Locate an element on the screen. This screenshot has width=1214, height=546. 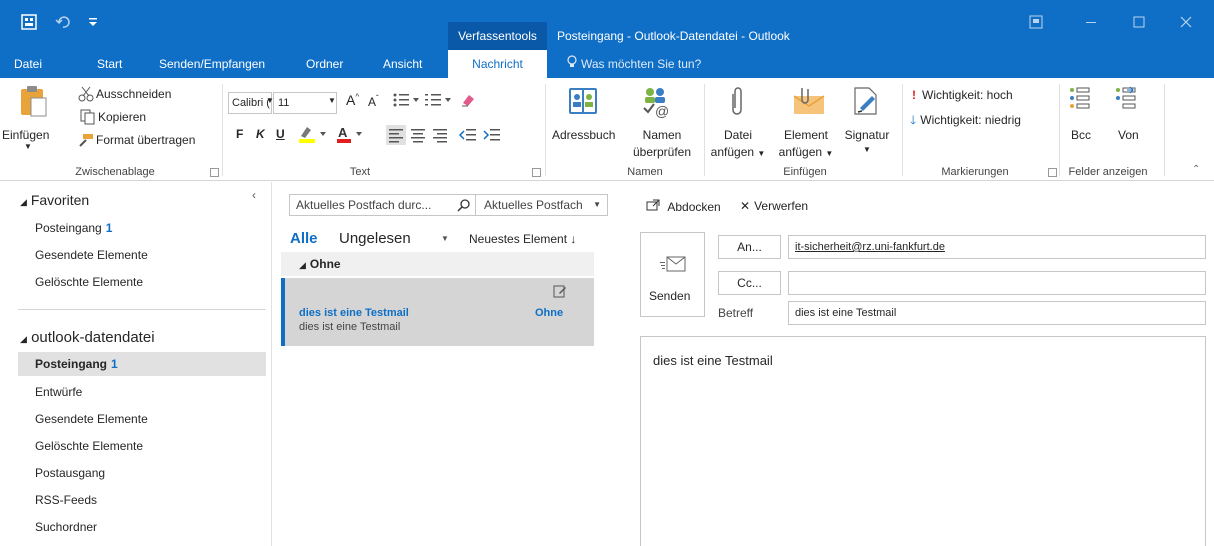
high-importance-button: ! Wichtigkeit: hoch is located at coordinates (962, 95).